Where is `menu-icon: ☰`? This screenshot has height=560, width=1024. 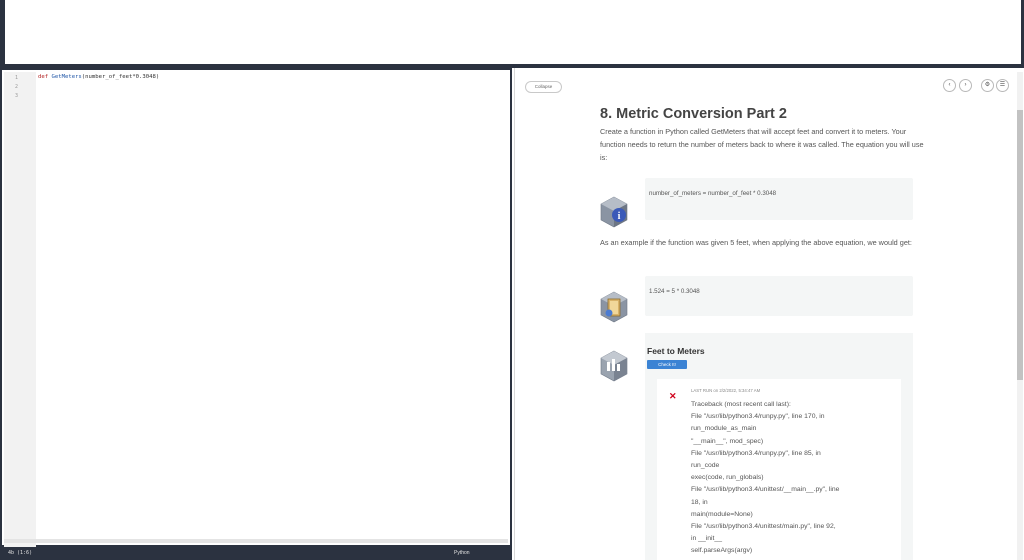
menu-icon: ☰ is located at coordinates (1002, 85).